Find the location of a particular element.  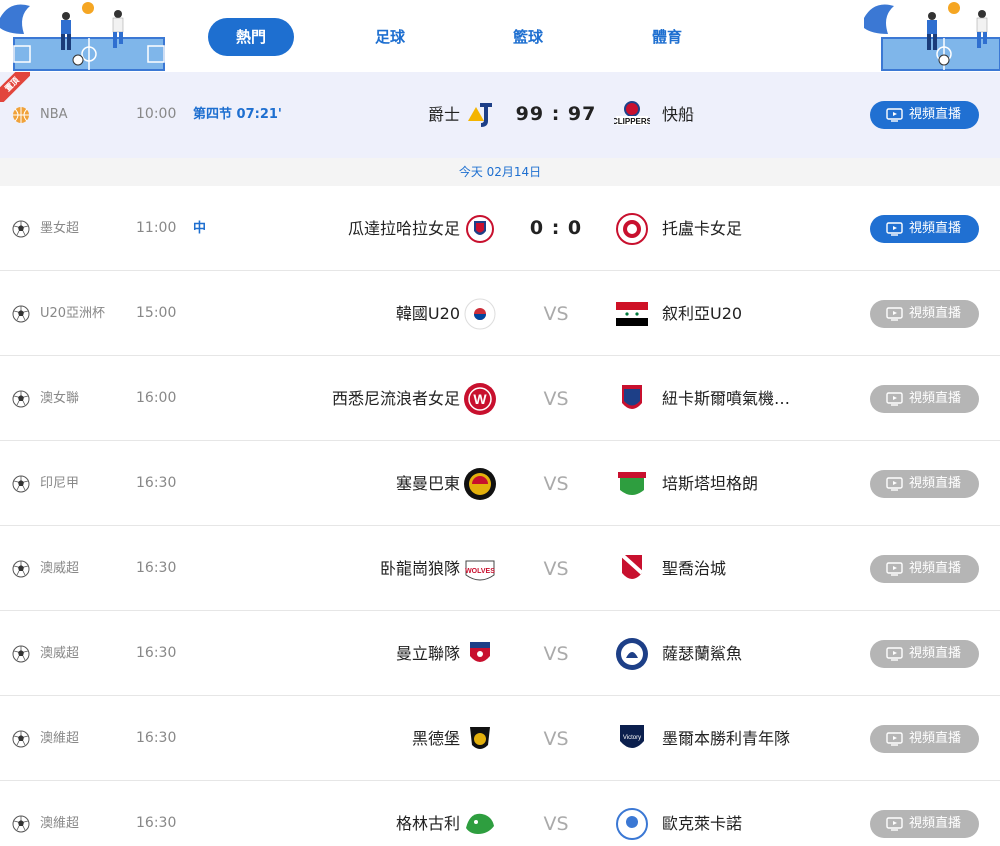

korea-flag-icon is located at coordinates (480, 314).